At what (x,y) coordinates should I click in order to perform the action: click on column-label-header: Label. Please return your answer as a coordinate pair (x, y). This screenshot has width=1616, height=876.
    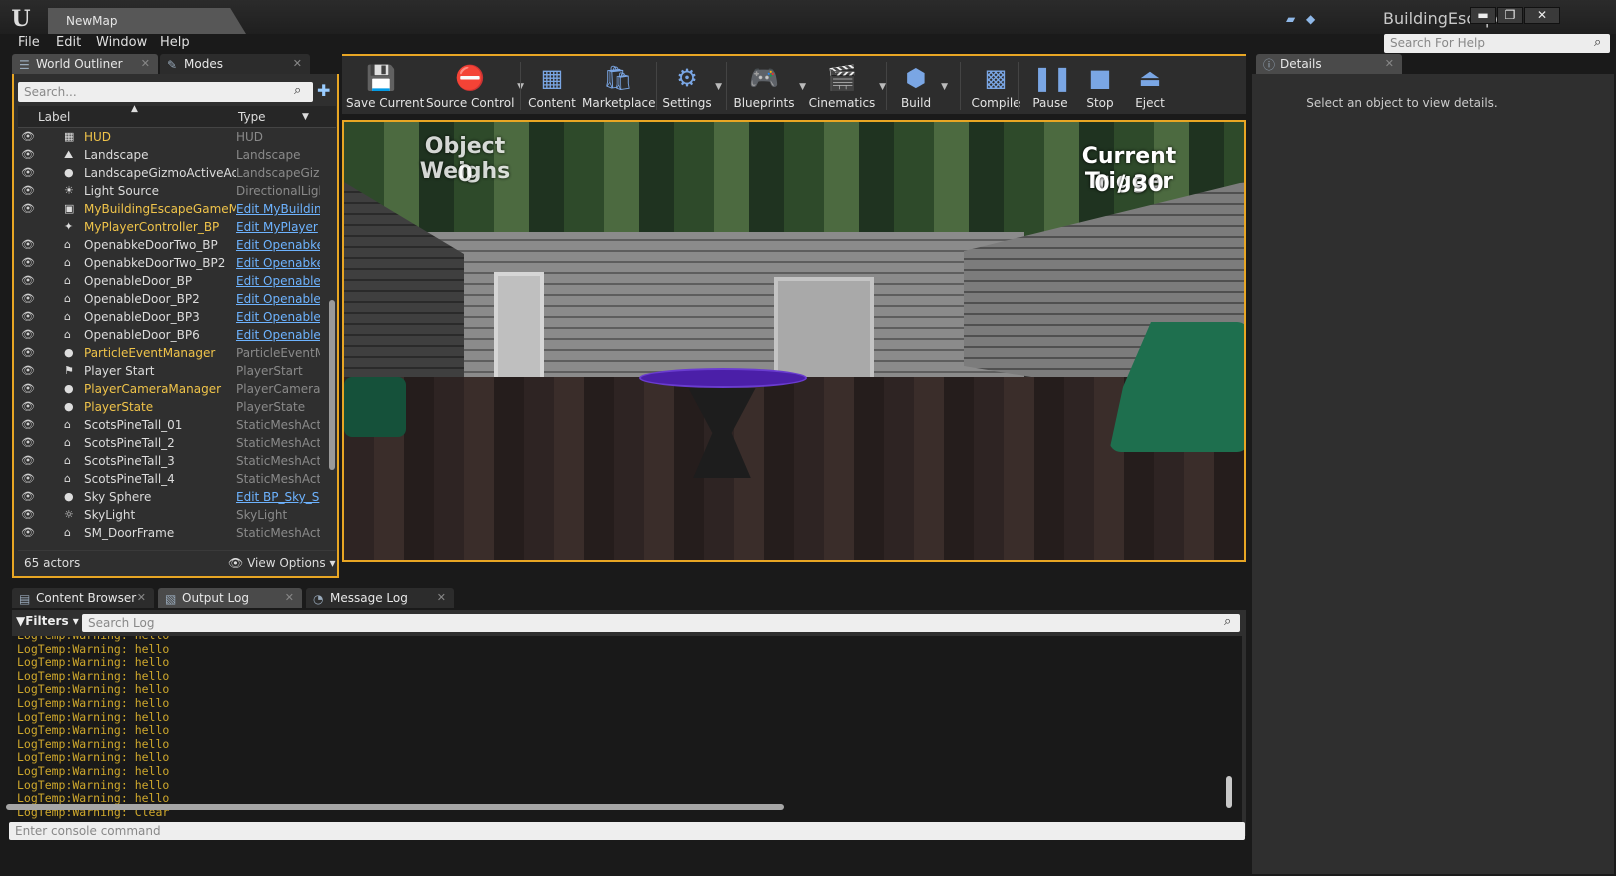
    Looking at the image, I should click on (54, 117).